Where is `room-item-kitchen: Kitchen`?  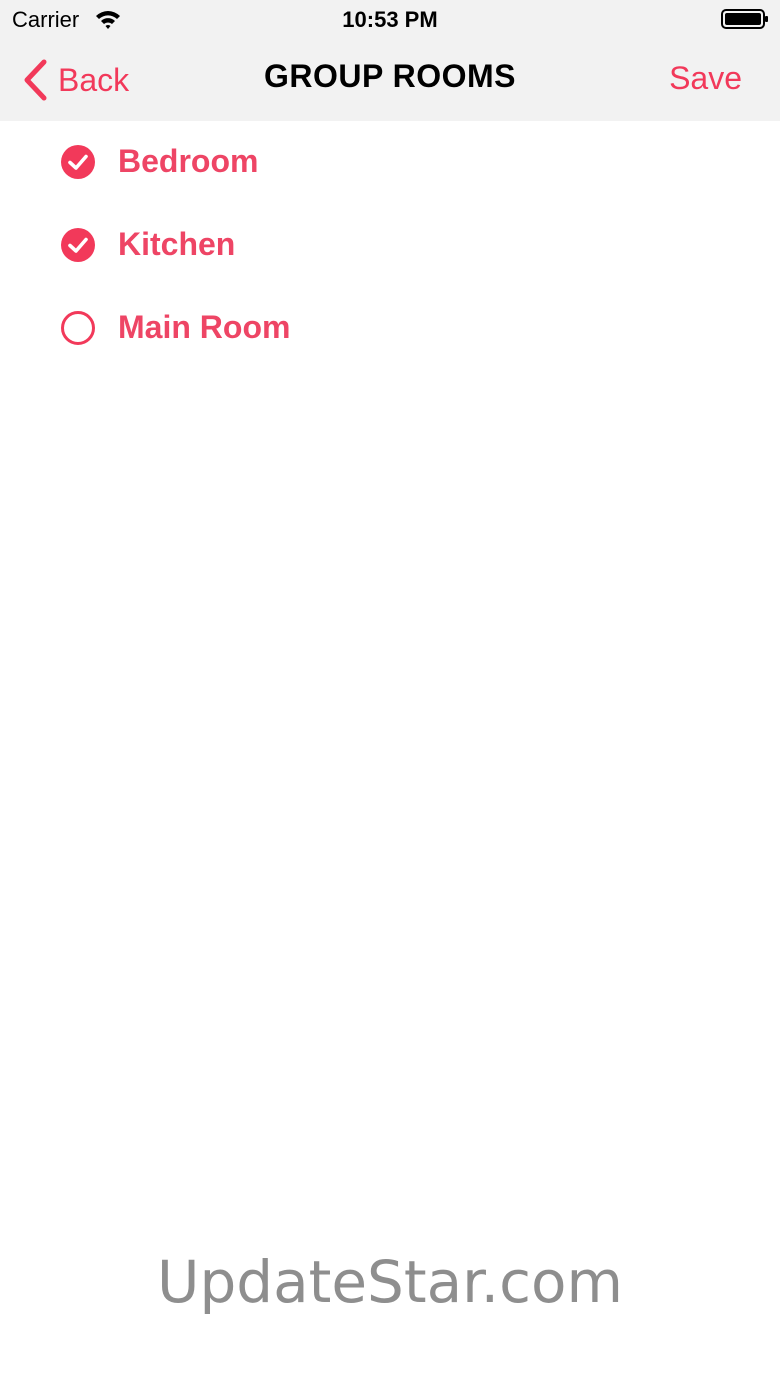
room-item-kitchen: Kitchen is located at coordinates (390, 245).